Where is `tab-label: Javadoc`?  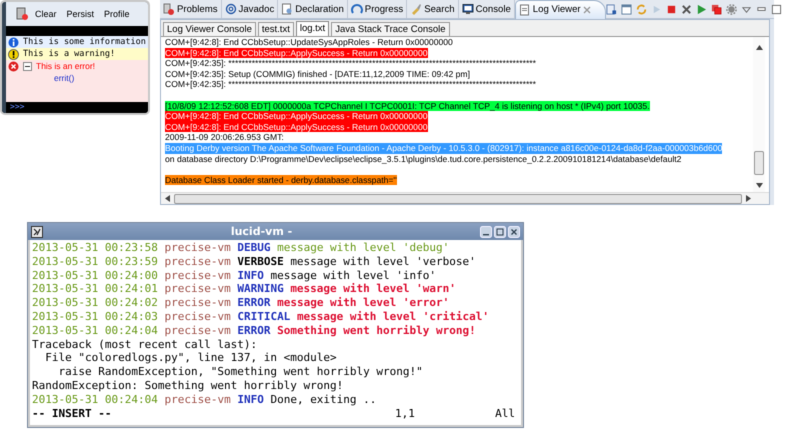
tab-label: Javadoc is located at coordinates (256, 9).